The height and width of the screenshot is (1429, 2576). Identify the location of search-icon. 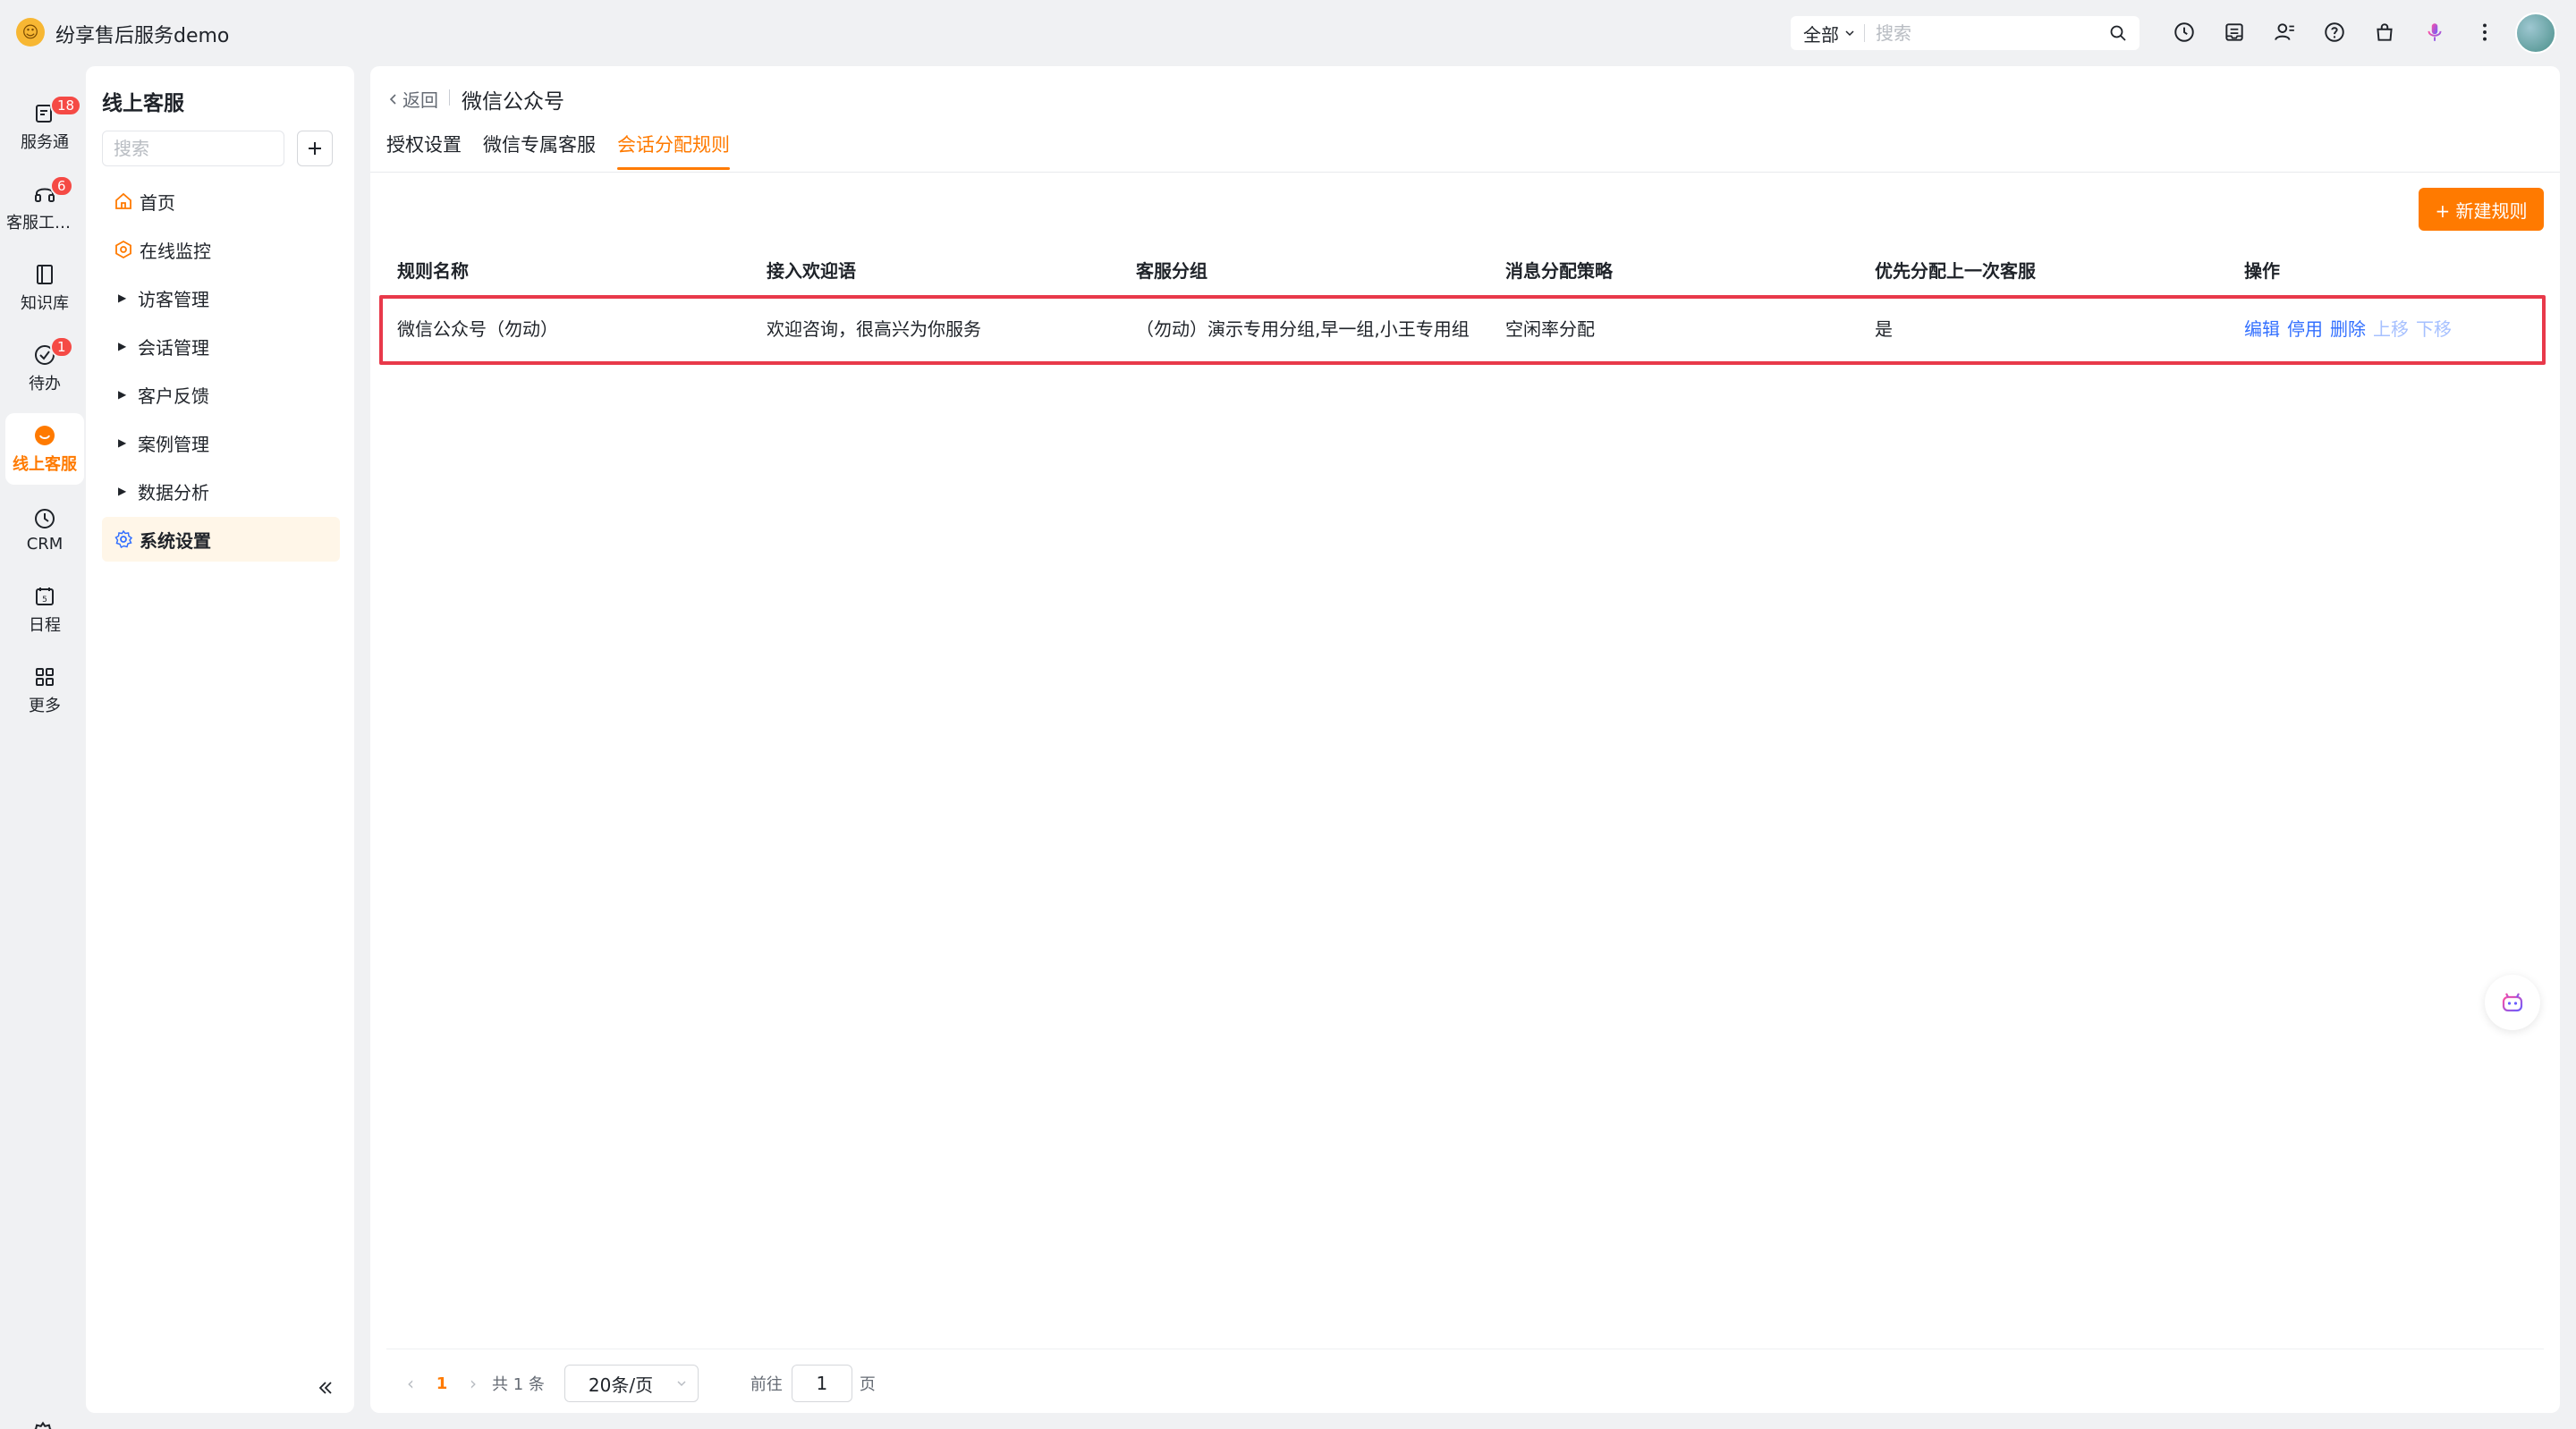
(2118, 33).